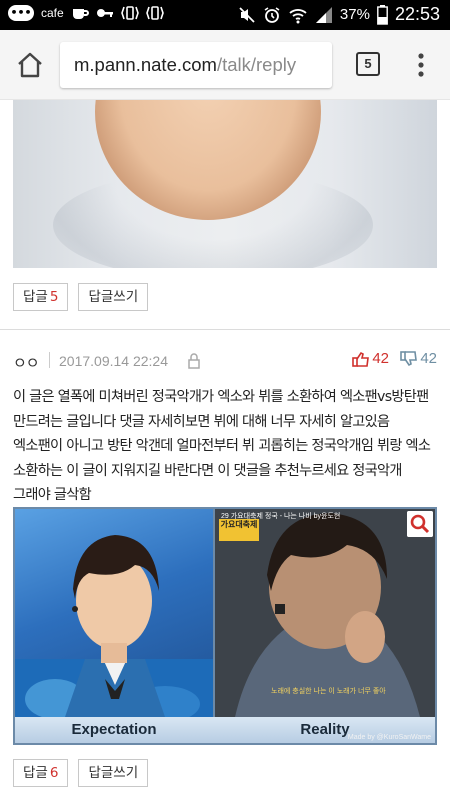 Image resolution: width=450 pixels, height=800 pixels. Describe the element at coordinates (389, 737) in the screenshot. I see `image-watermark: Made by @KuroSanWame` at that location.